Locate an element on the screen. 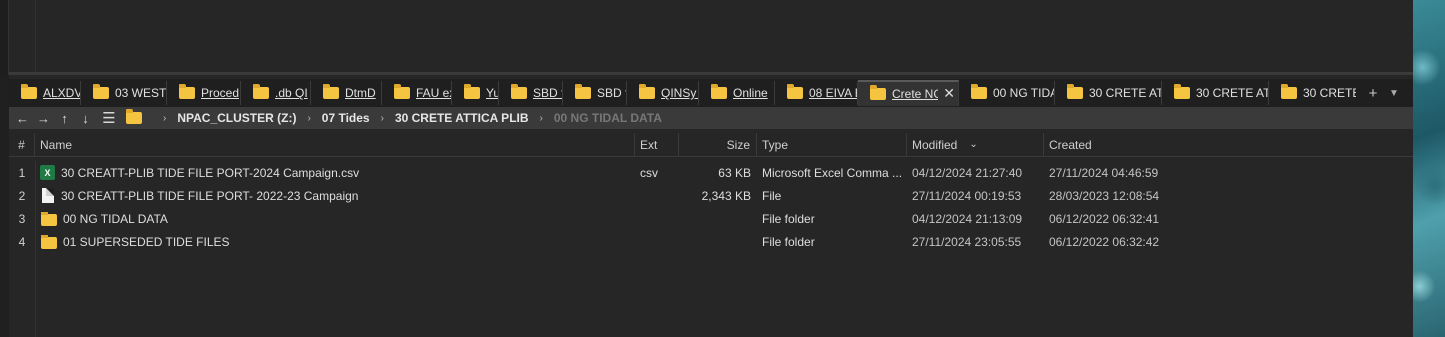 The height and width of the screenshot is (337, 1445). tab: Yu is located at coordinates (475, 93).